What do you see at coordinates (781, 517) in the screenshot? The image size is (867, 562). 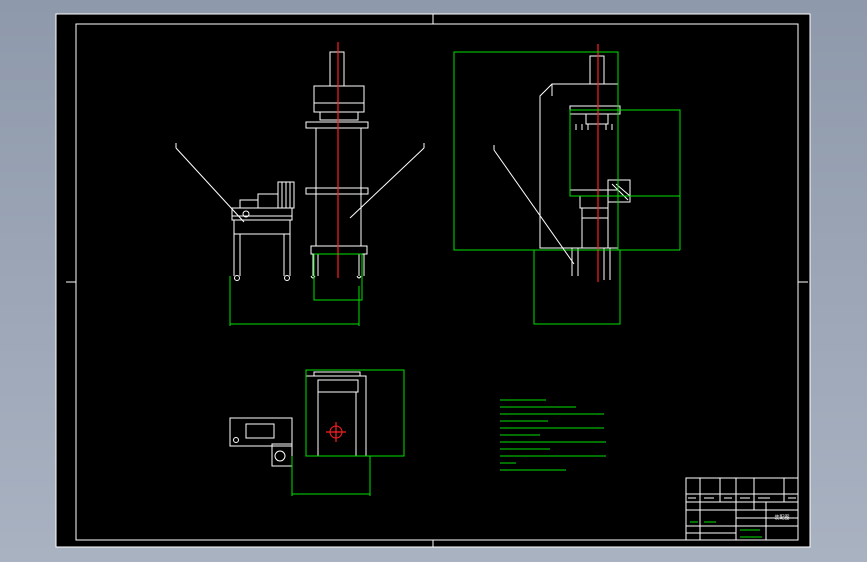 I see `drawing-name: 装配图` at bounding box center [781, 517].